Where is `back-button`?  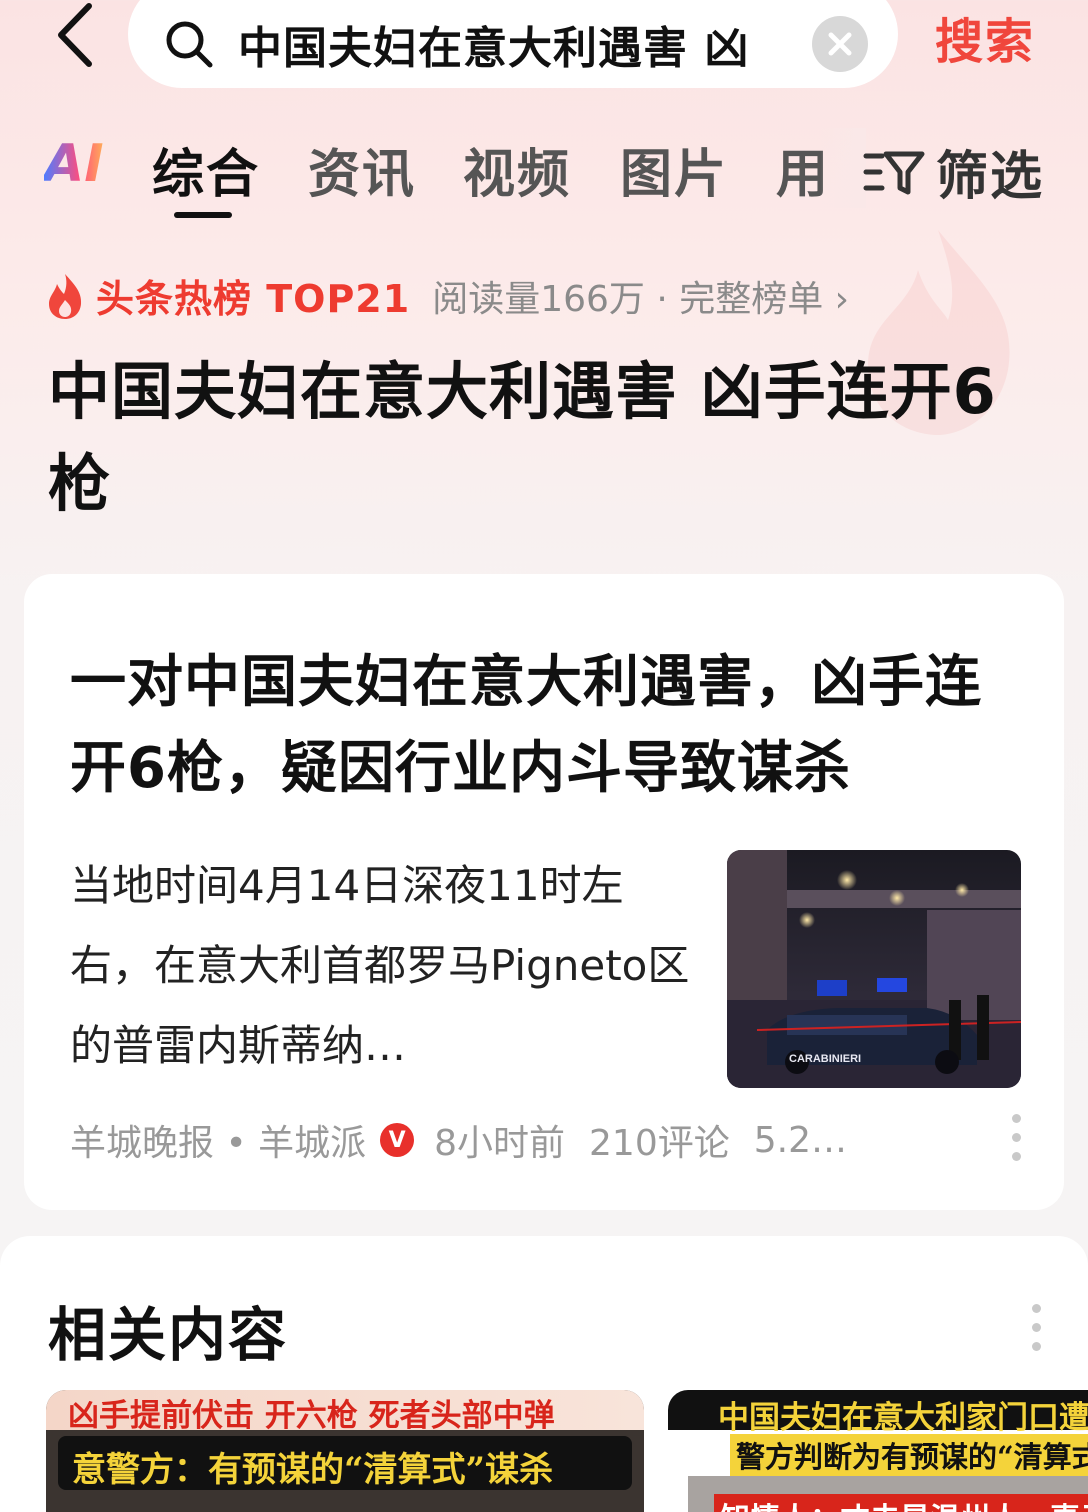 back-button is located at coordinates (75, 35).